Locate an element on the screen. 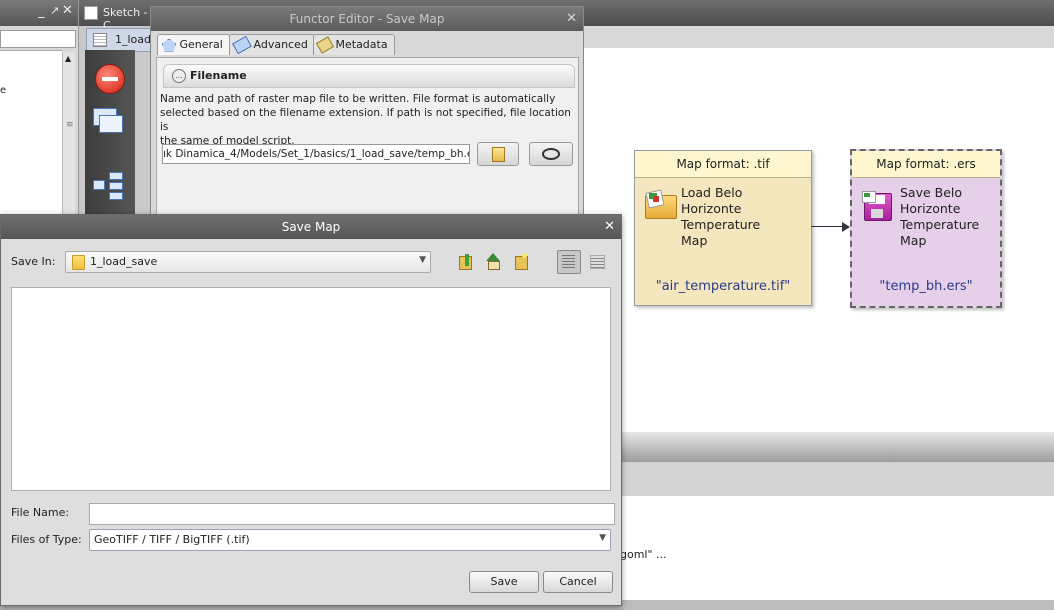 This screenshot has height=610, width=1054. filename-group-header: … Filename is located at coordinates (369, 76).